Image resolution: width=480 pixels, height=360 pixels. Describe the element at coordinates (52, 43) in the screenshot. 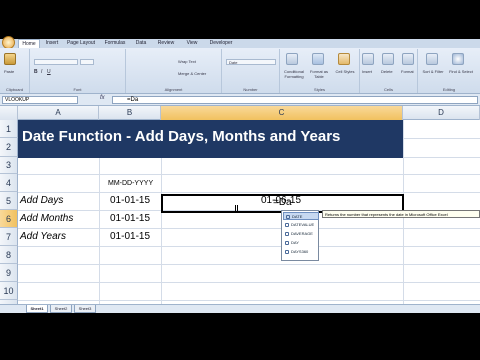

I see `tab-insert: Insert` at that location.